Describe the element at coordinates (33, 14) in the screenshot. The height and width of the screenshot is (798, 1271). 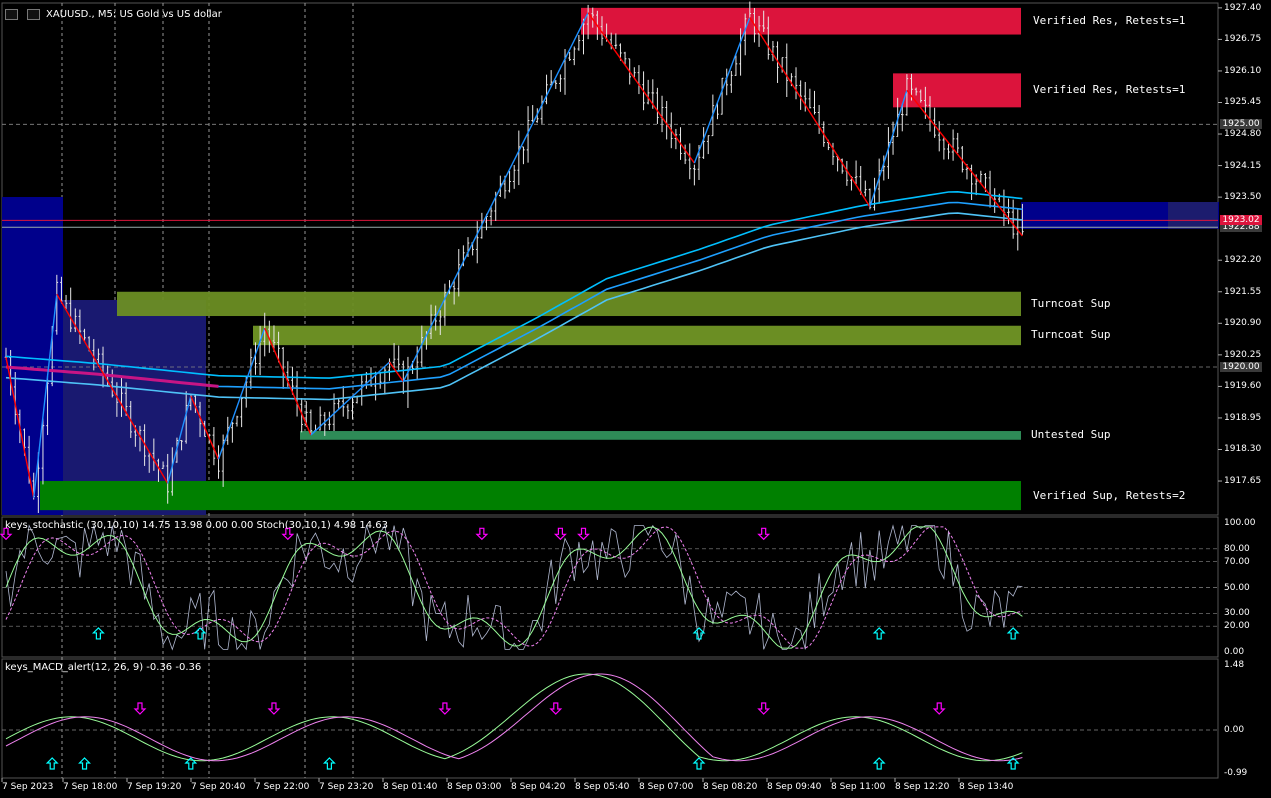
I see `depth-of-market-icon` at that location.